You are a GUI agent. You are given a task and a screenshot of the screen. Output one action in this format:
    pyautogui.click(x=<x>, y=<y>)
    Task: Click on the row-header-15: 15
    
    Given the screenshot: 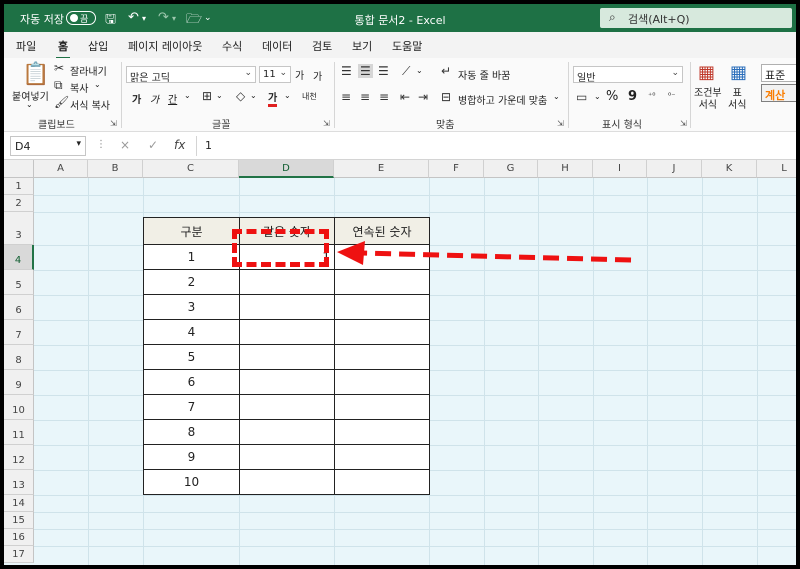 What is the action you would take?
    pyautogui.click(x=19, y=520)
    